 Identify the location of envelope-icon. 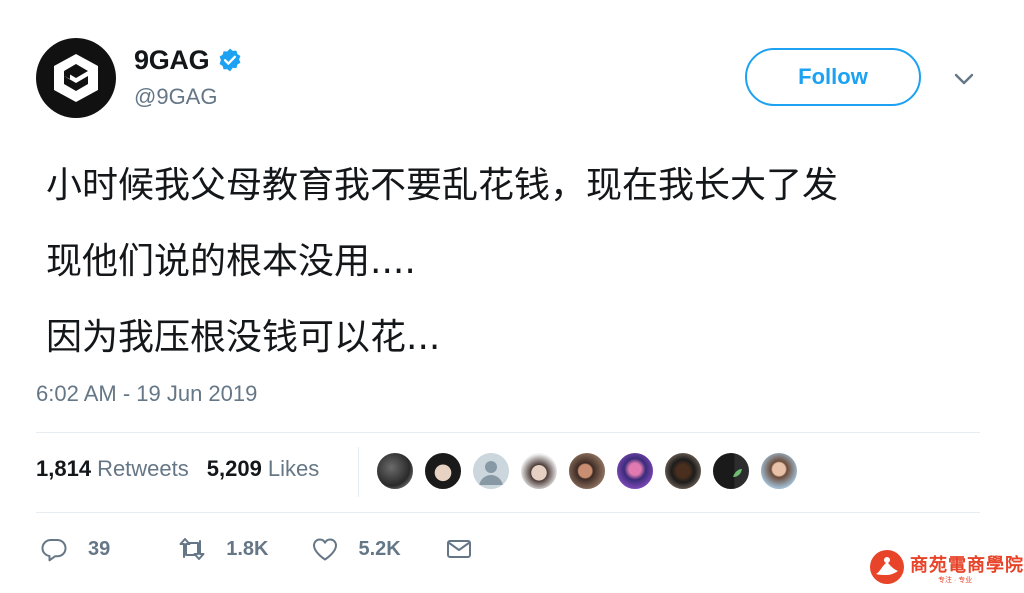
(459, 549).